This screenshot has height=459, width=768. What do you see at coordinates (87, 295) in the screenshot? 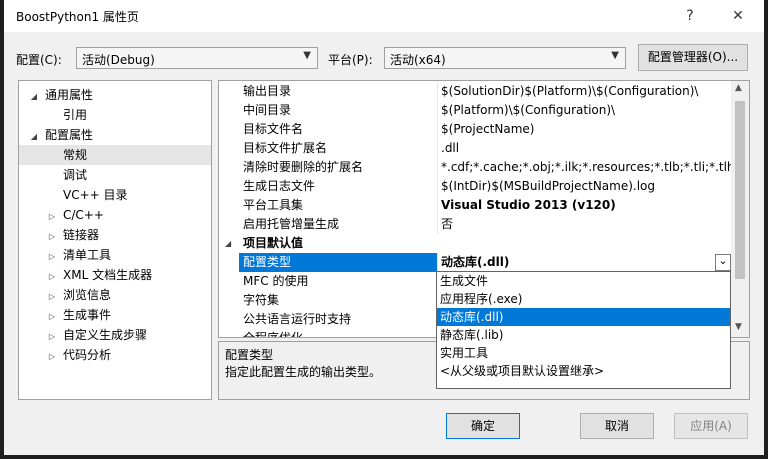
I see `tree-item-label: 浏览信息` at bounding box center [87, 295].